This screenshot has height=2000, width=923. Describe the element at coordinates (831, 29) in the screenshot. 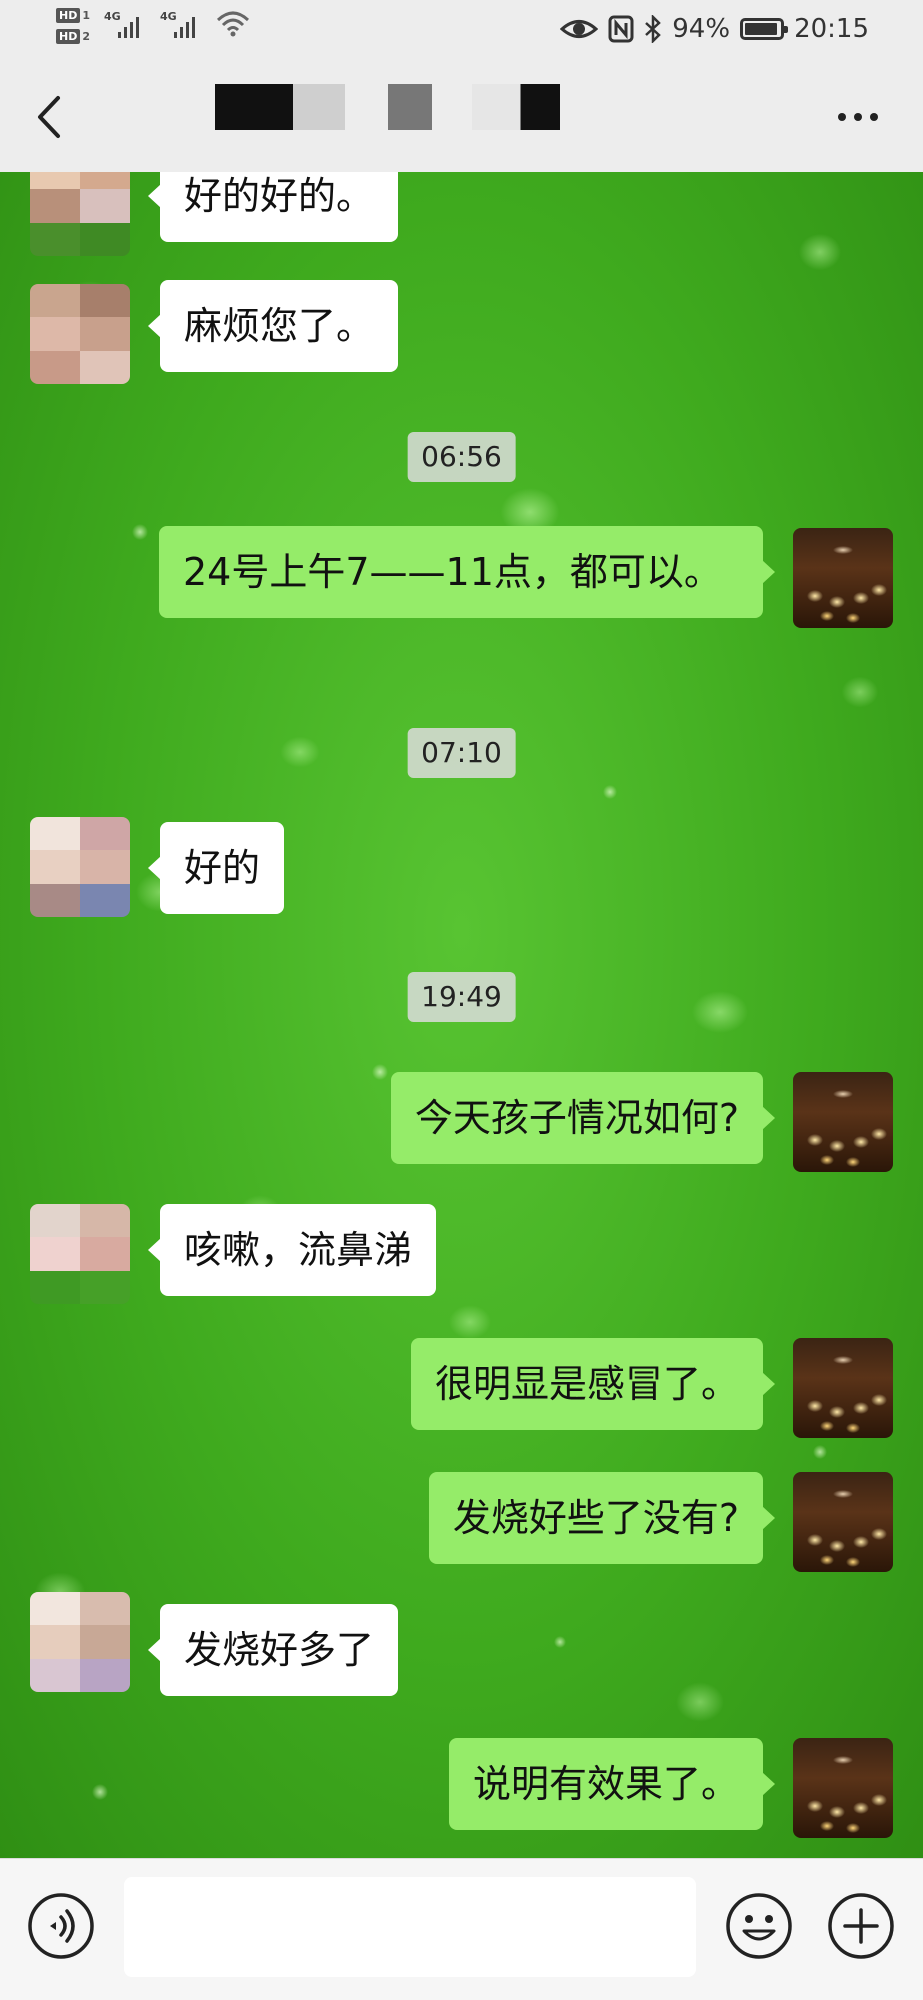

I see `clock: 20:15` at that location.